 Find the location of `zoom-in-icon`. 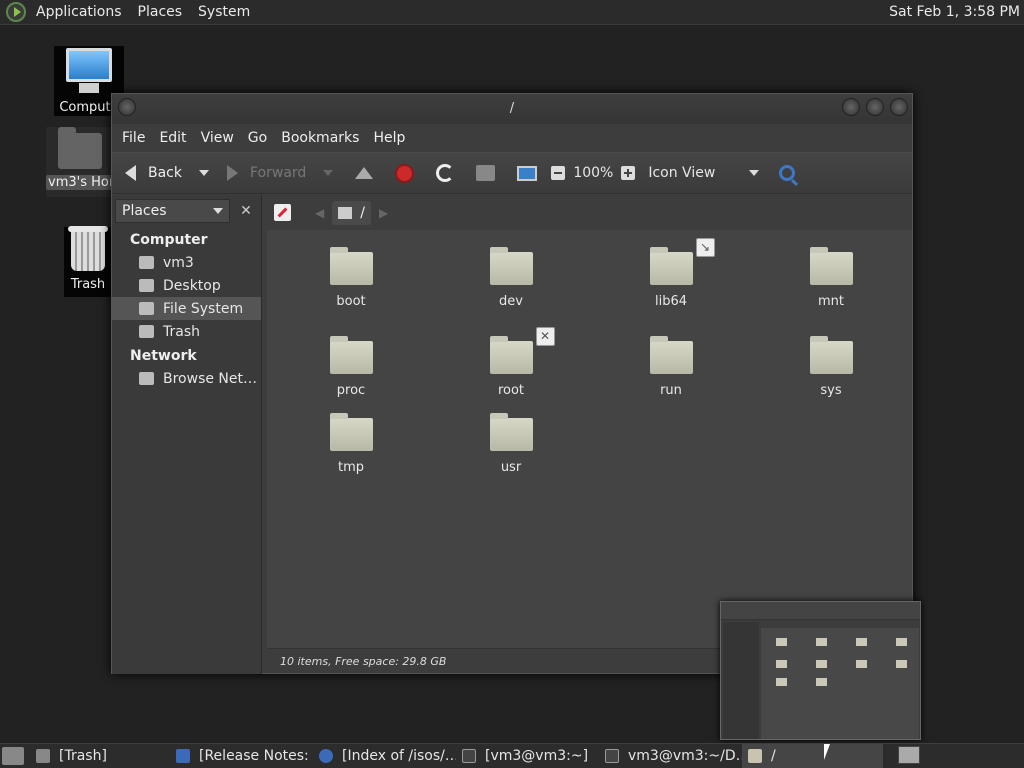

zoom-in-icon is located at coordinates (628, 173).